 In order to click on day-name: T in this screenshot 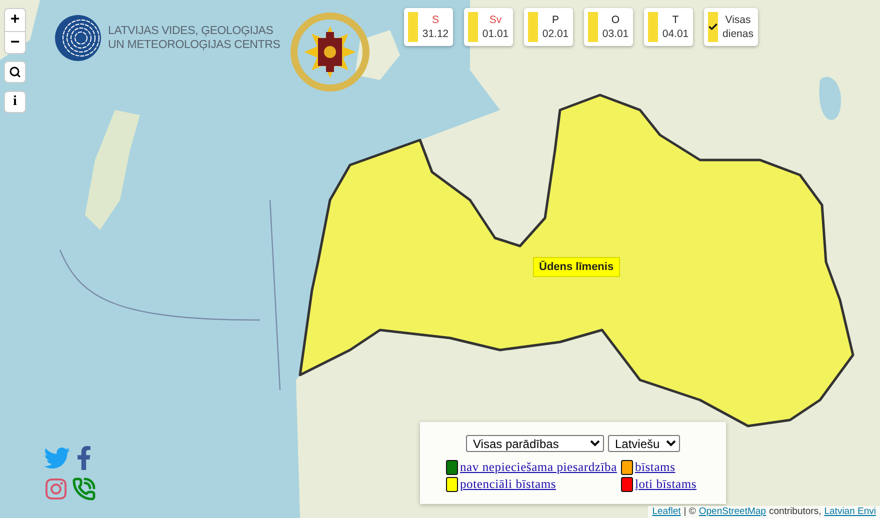, I will do `click(675, 20)`.